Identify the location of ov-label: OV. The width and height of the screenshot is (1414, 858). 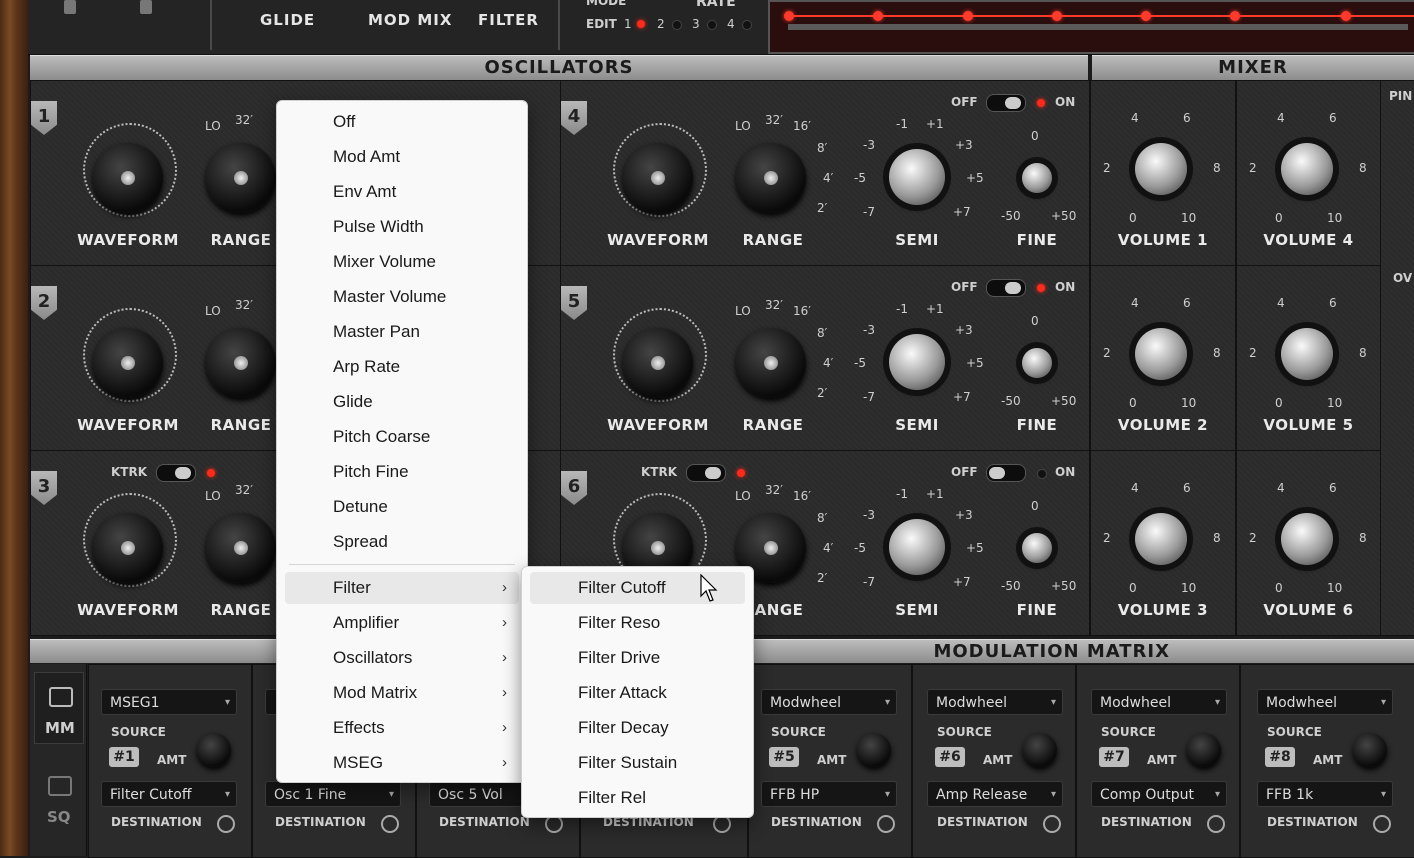
(1403, 278).